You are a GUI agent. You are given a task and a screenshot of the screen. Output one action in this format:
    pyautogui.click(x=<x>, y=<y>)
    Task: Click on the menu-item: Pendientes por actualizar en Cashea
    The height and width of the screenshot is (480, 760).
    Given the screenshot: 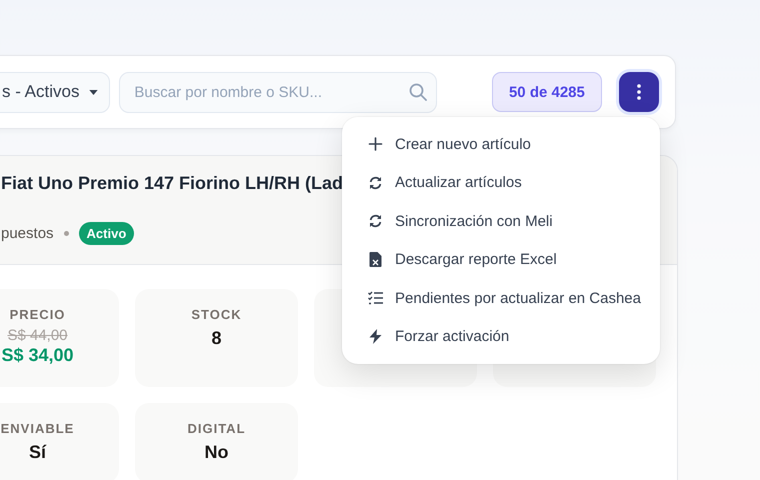 What is the action you would take?
    pyautogui.click(x=501, y=298)
    